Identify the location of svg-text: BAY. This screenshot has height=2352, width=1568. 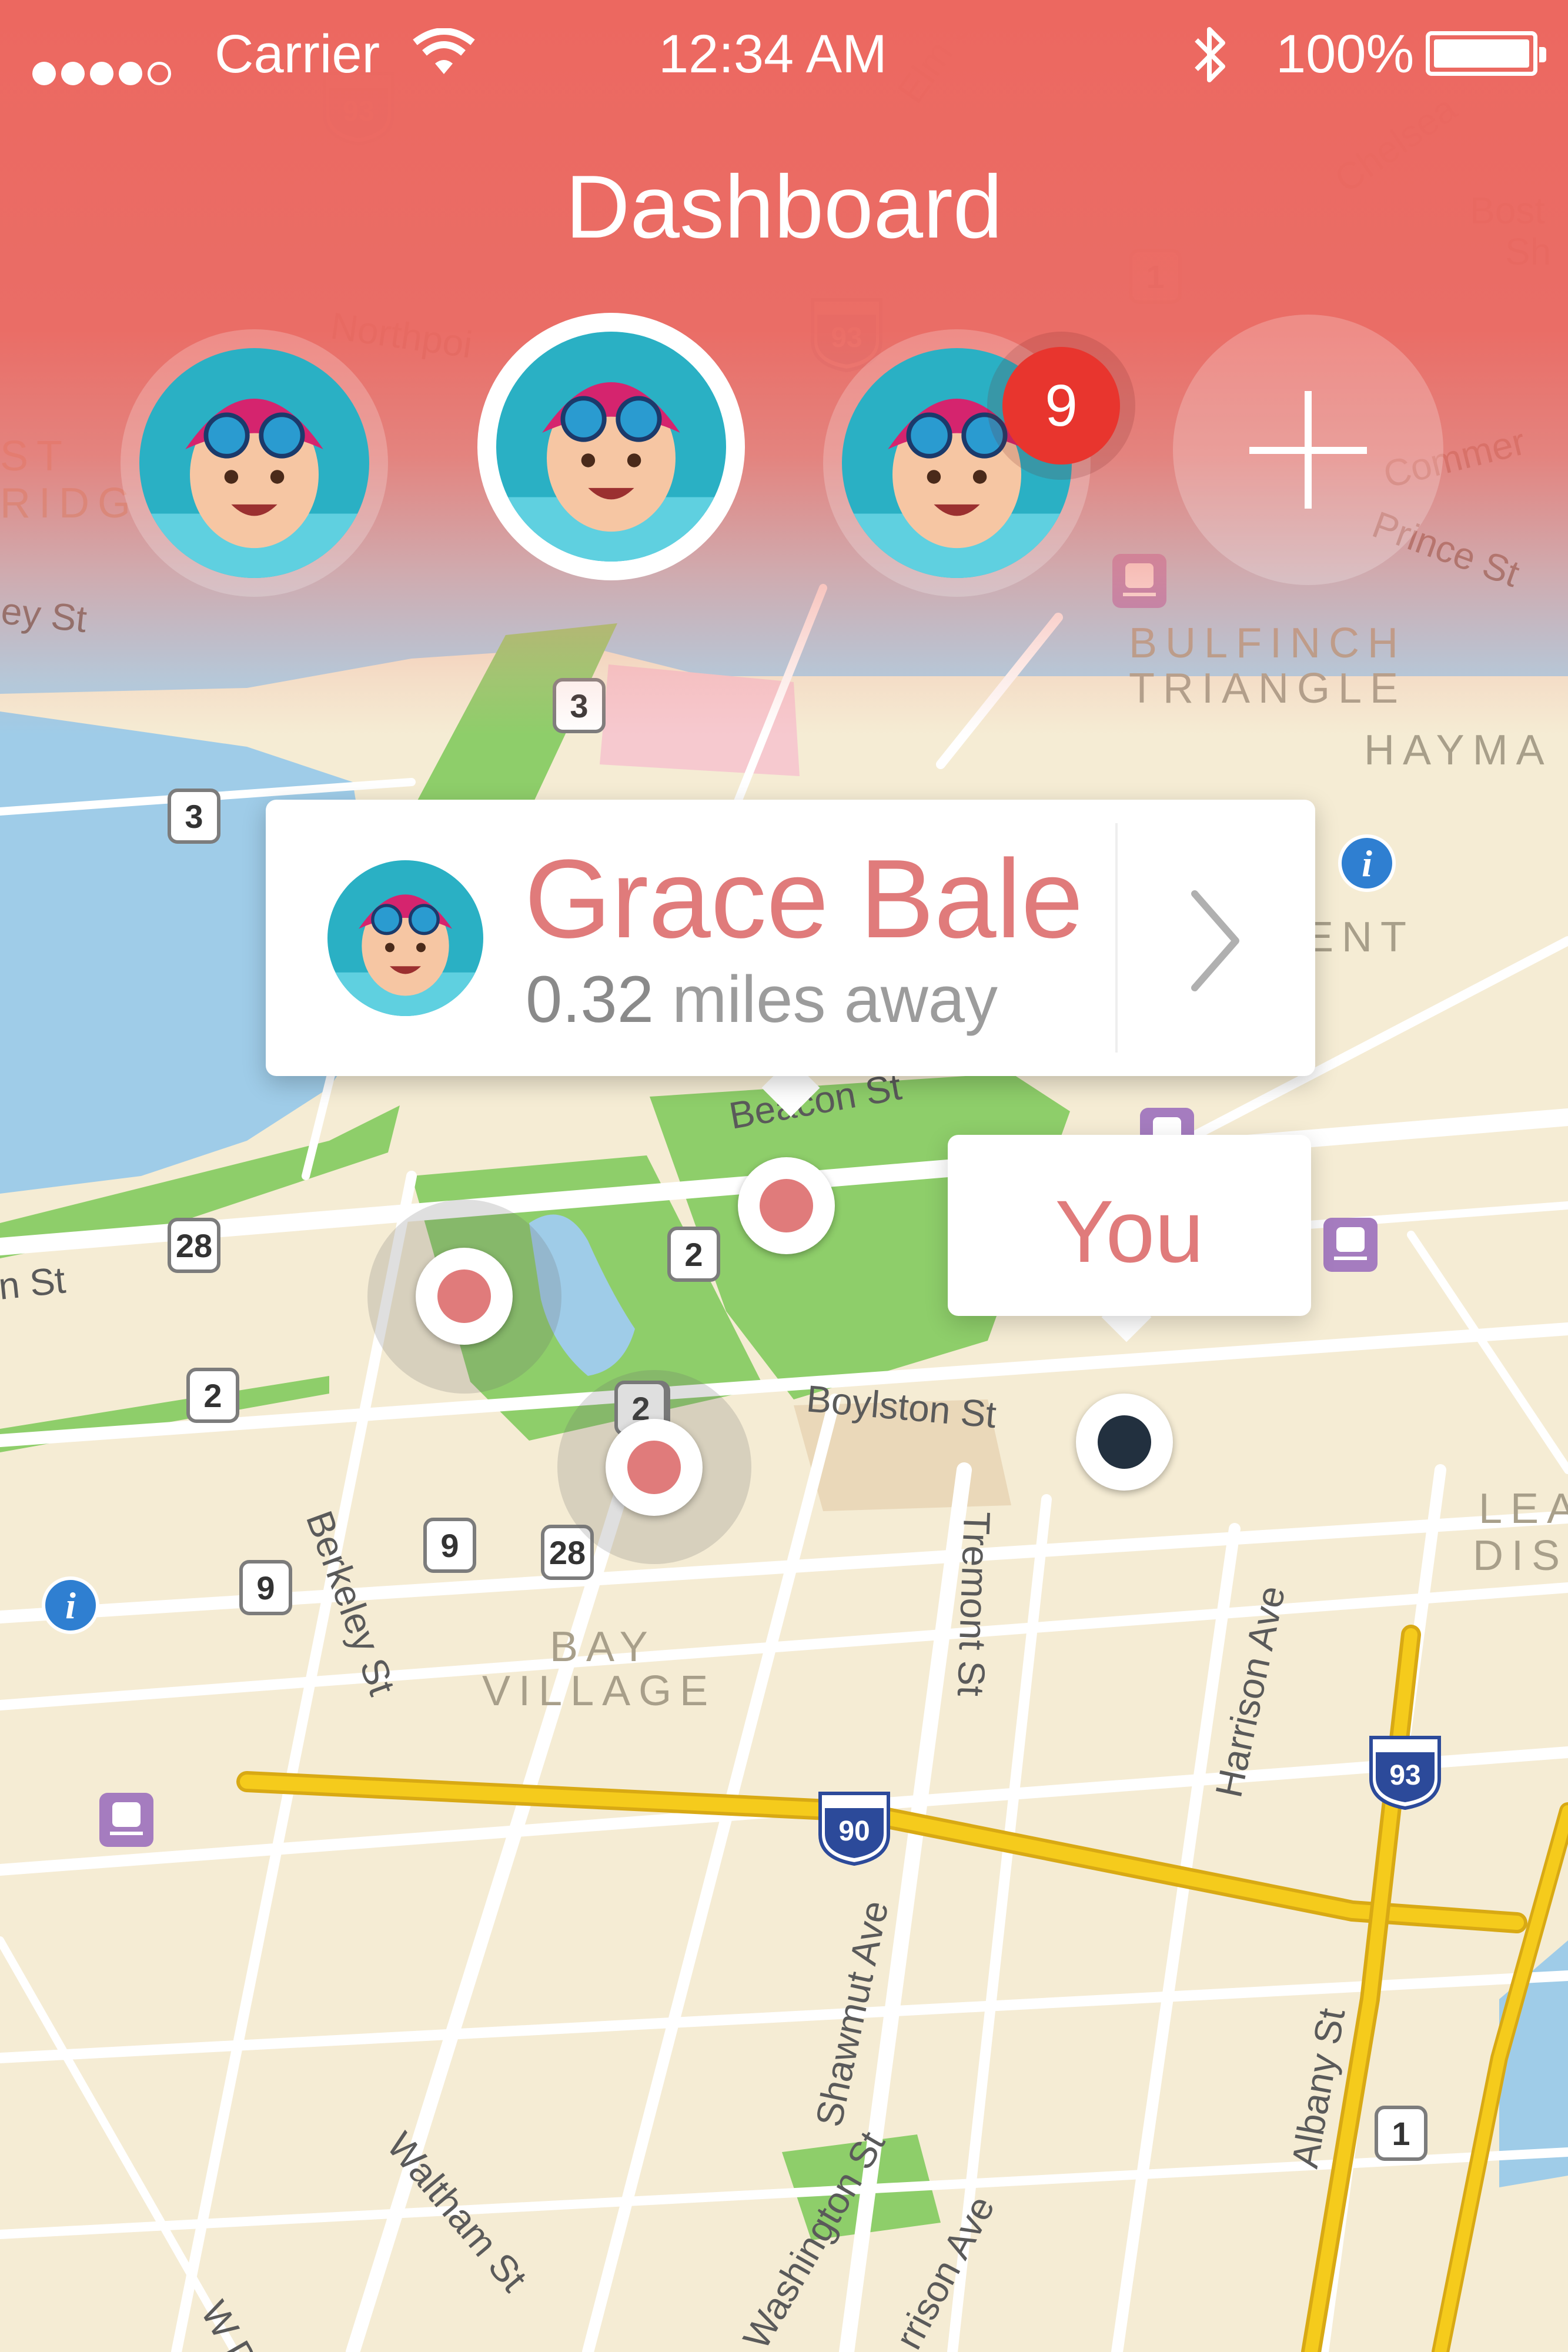
(603, 1647).